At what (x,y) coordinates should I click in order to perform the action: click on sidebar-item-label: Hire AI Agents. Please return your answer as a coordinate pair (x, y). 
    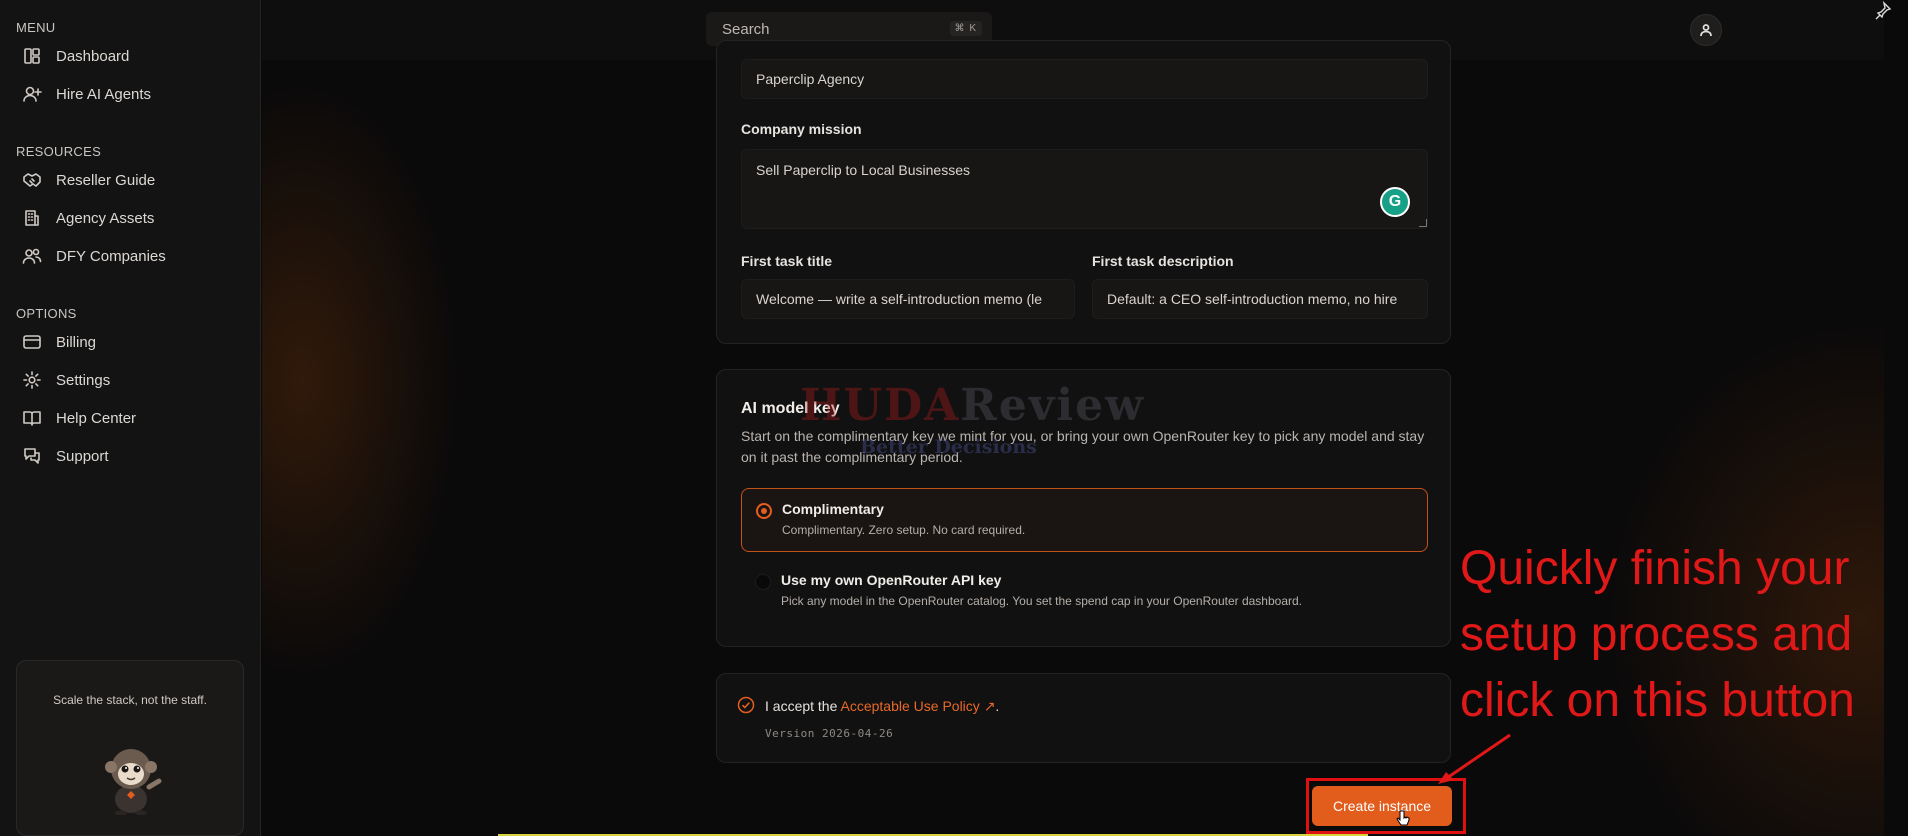
    Looking at the image, I should click on (104, 94).